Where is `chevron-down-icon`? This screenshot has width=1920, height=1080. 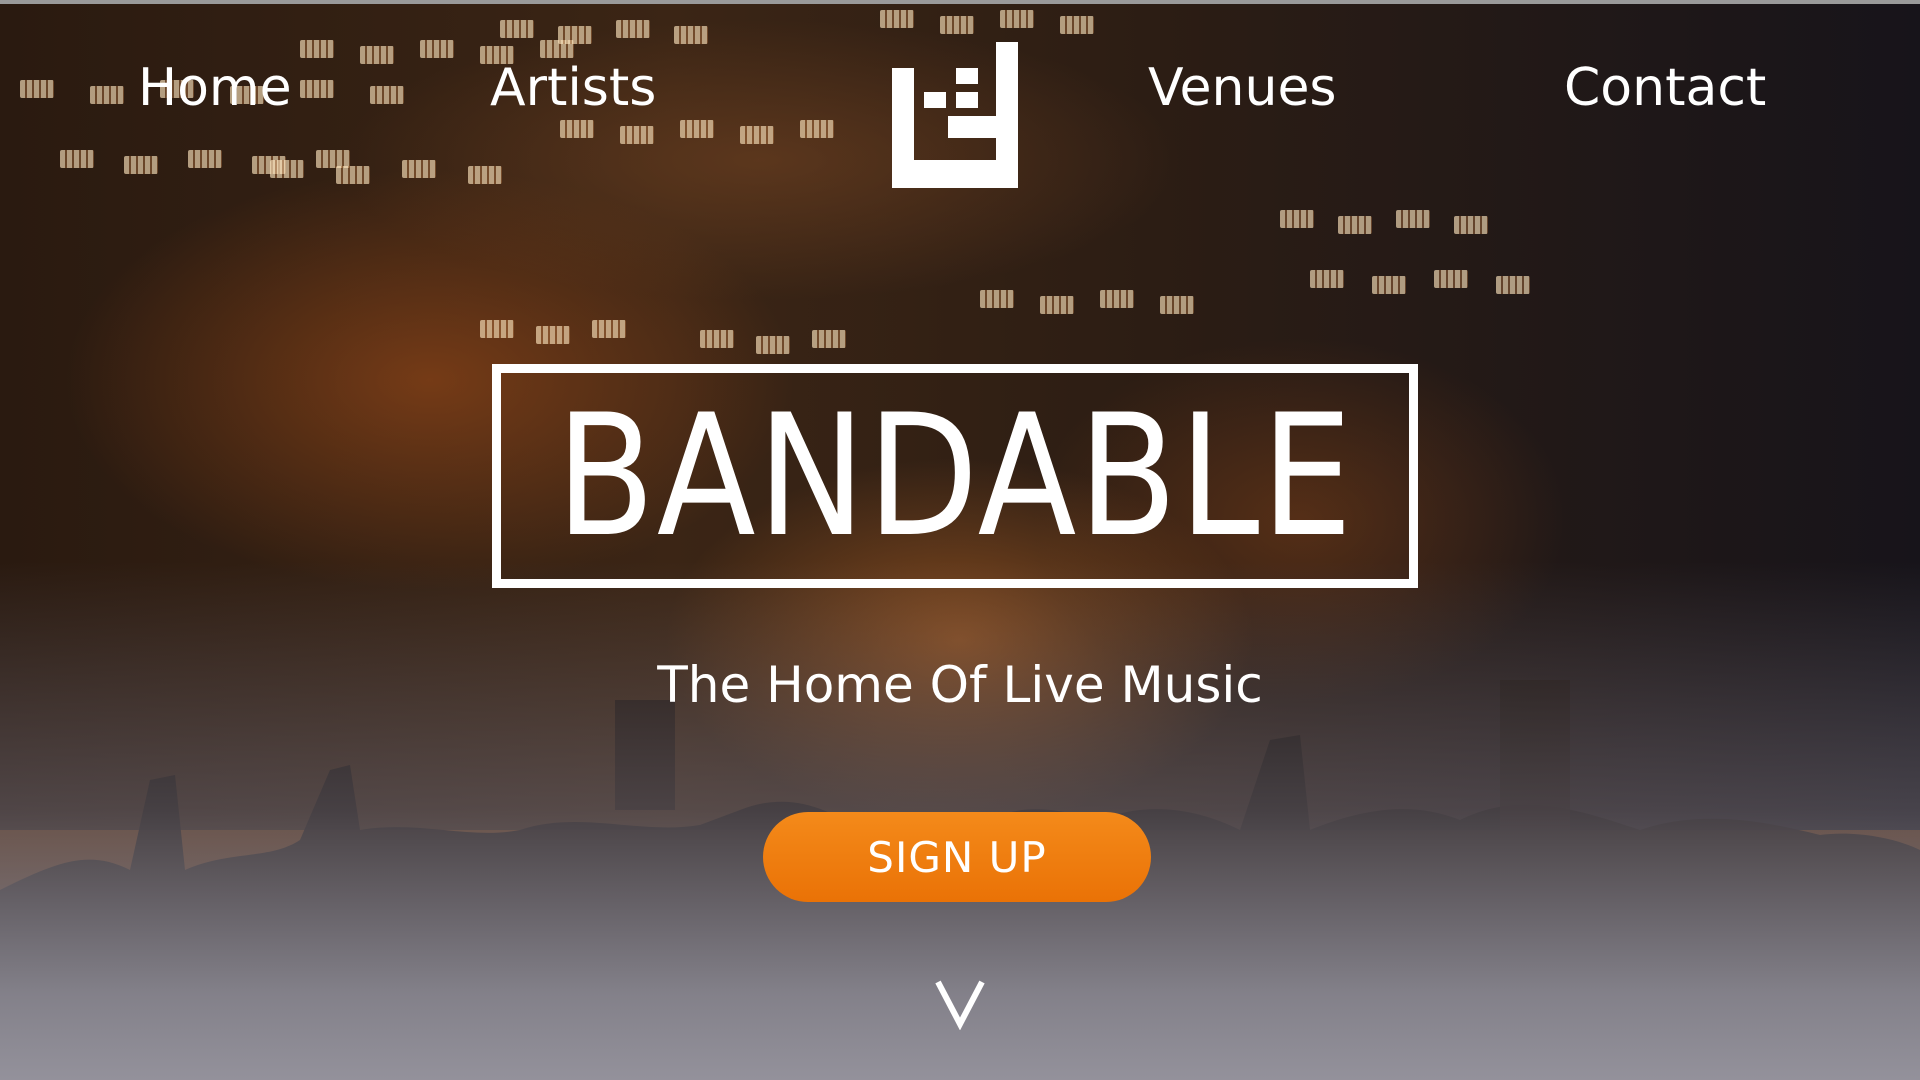
chevron-down-icon is located at coordinates (960, 1004).